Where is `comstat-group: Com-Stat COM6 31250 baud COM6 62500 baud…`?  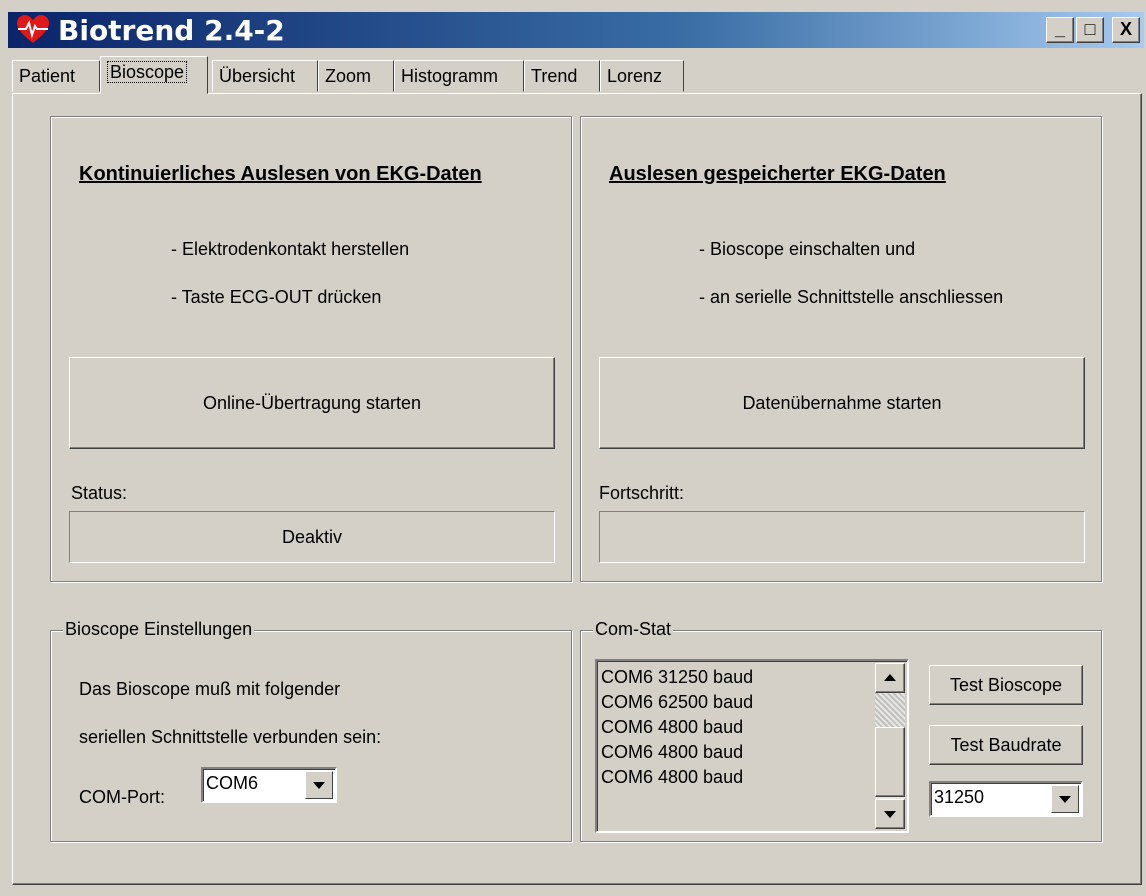
comstat-group: Com-Stat COM6 31250 baud COM6 62500 baud… is located at coordinates (841, 730).